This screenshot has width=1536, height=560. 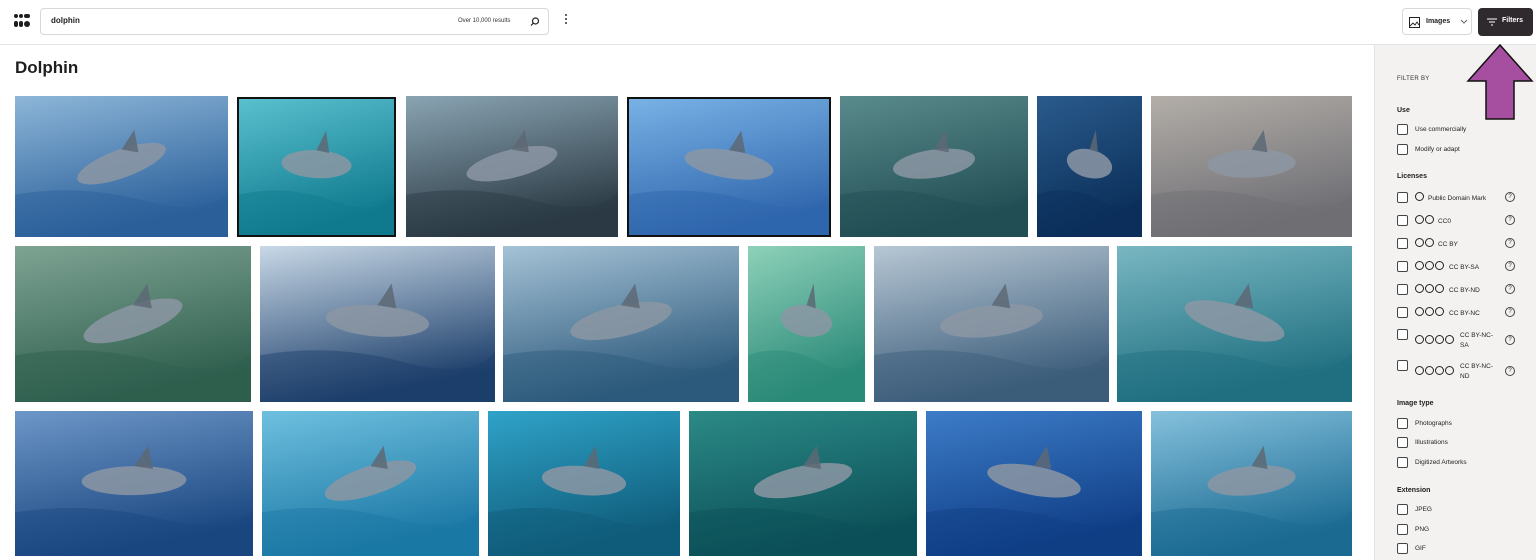 I want to click on filter-cc-by: CC BY ?, so click(x=1462, y=245).